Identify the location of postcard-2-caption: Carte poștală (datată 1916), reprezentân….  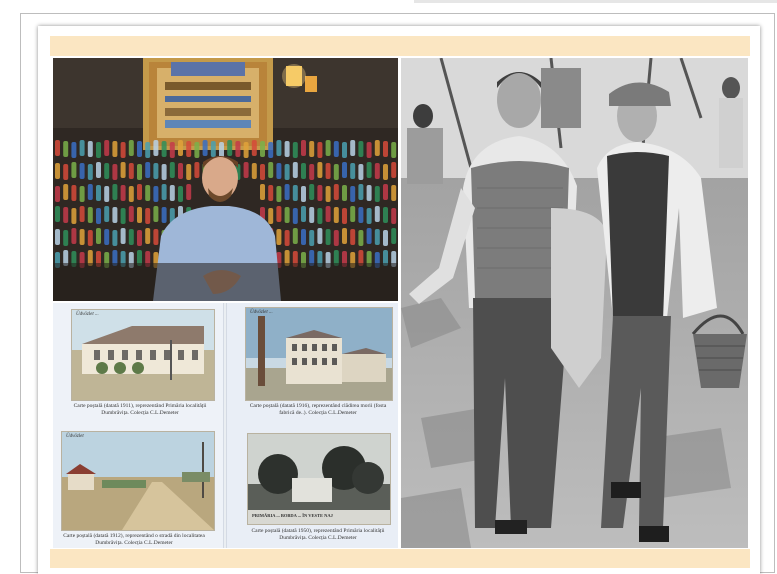
(318, 409).